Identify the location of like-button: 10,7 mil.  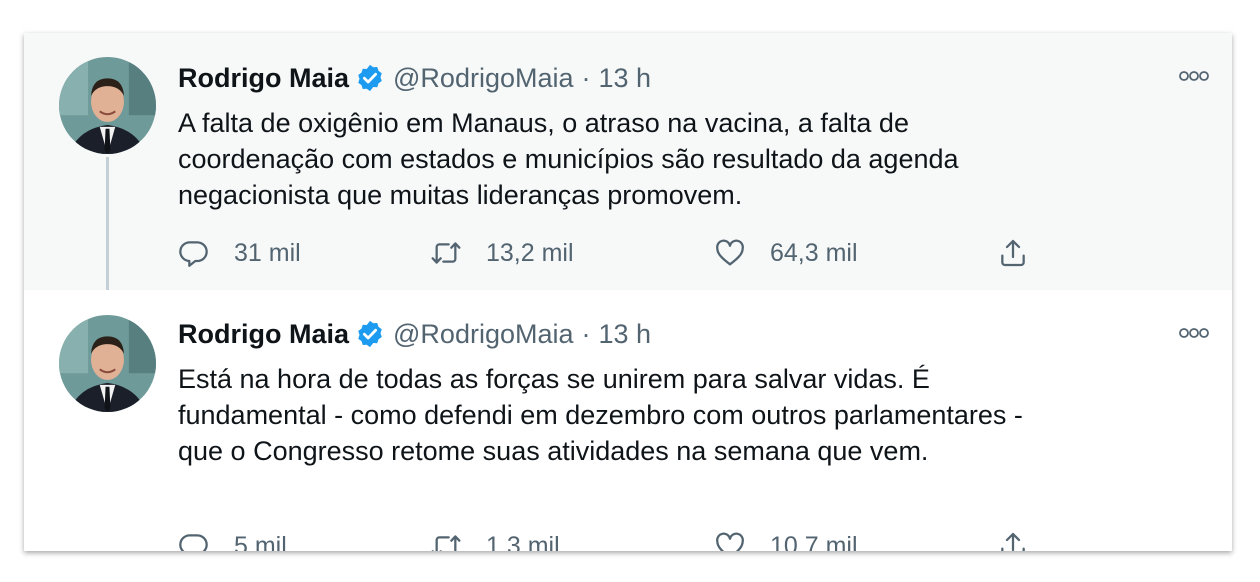
(786, 538).